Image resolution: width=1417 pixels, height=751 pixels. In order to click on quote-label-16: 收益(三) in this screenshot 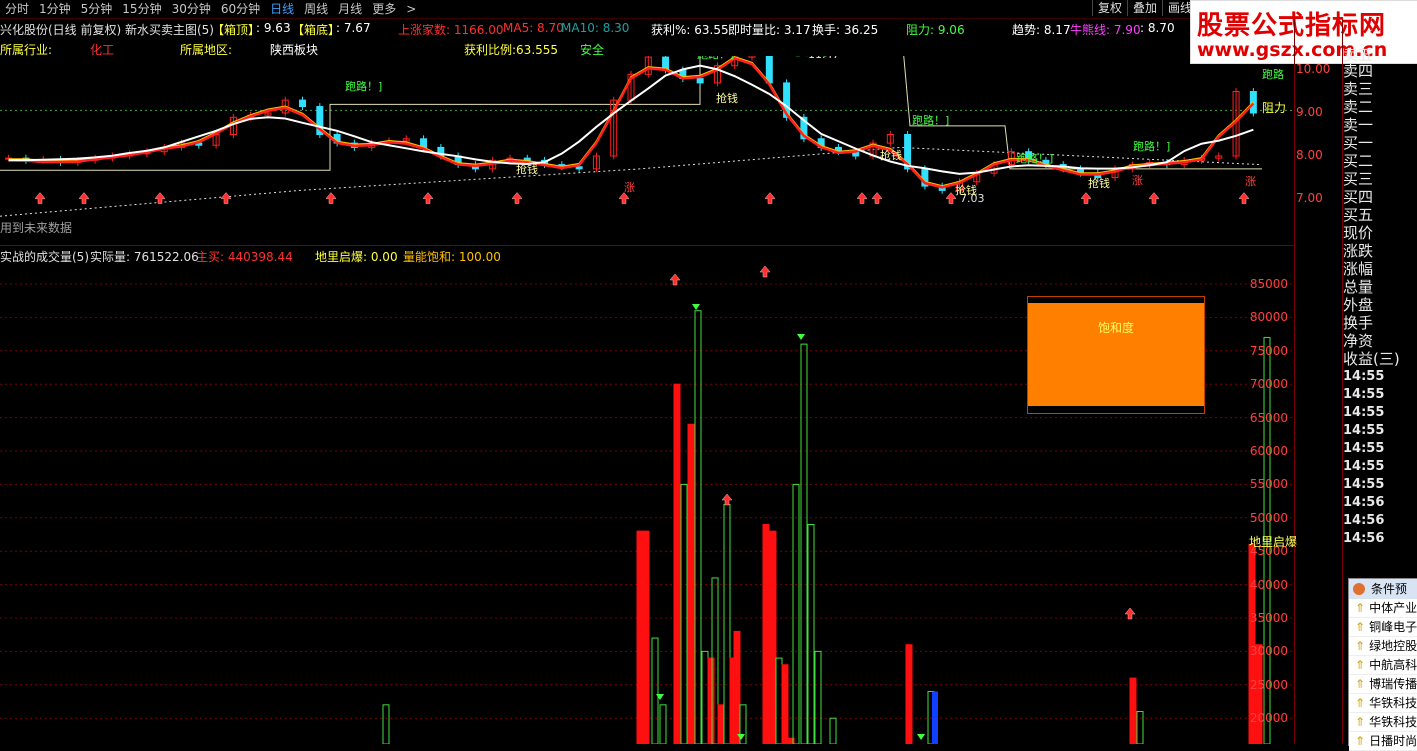, I will do `click(1371, 359)`.